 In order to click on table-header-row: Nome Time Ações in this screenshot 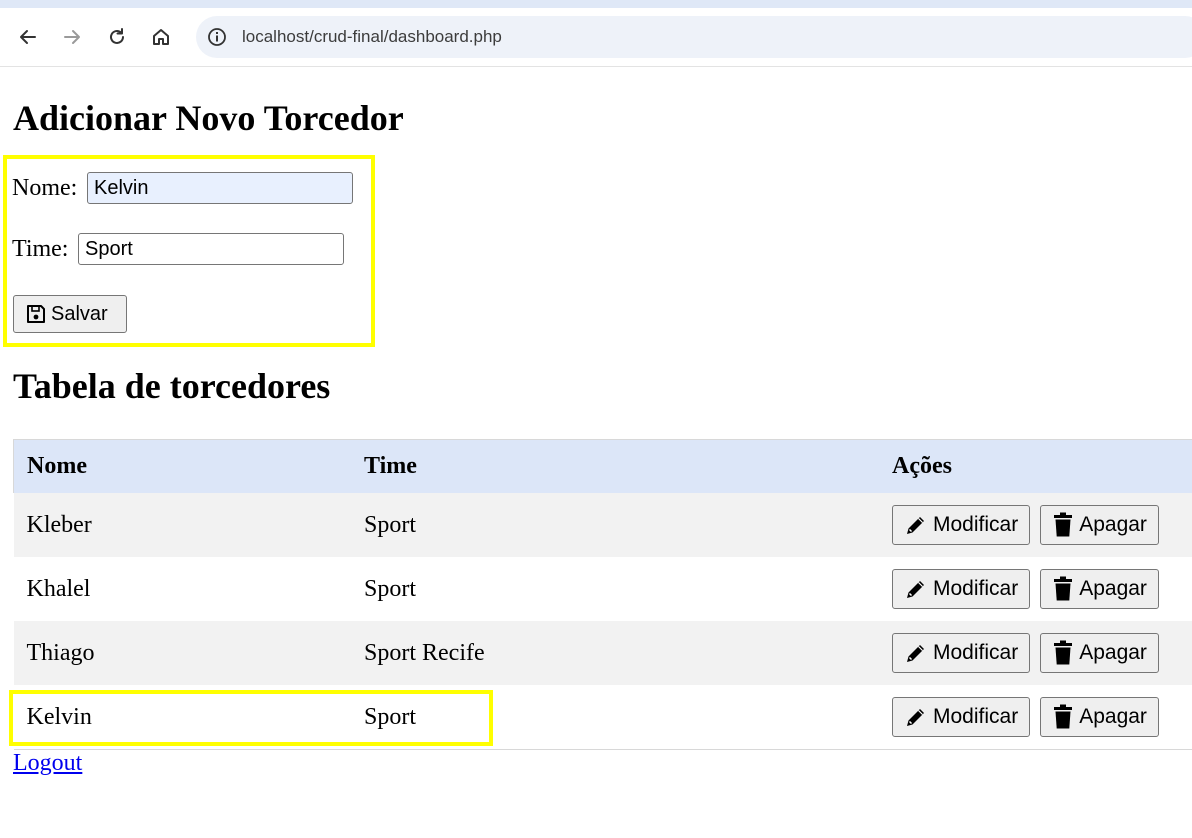, I will do `click(602, 466)`.